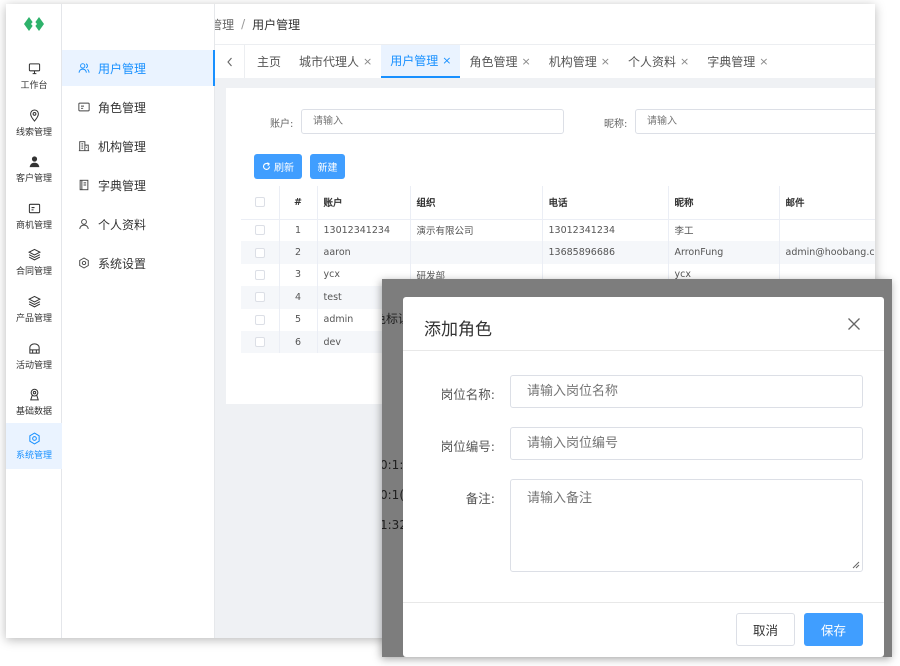  Describe the element at coordinates (432, 121) in the screenshot. I see `account-filter-input` at that location.